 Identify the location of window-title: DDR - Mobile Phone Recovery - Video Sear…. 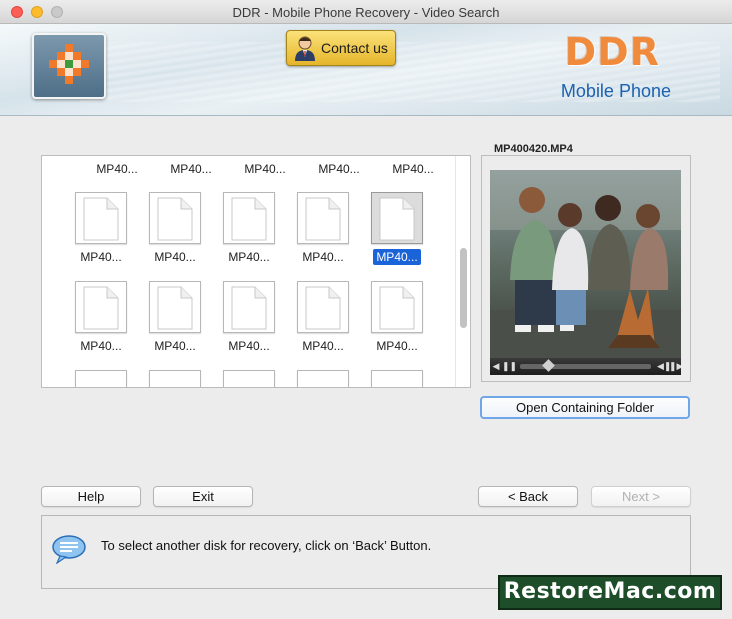
(366, 12).